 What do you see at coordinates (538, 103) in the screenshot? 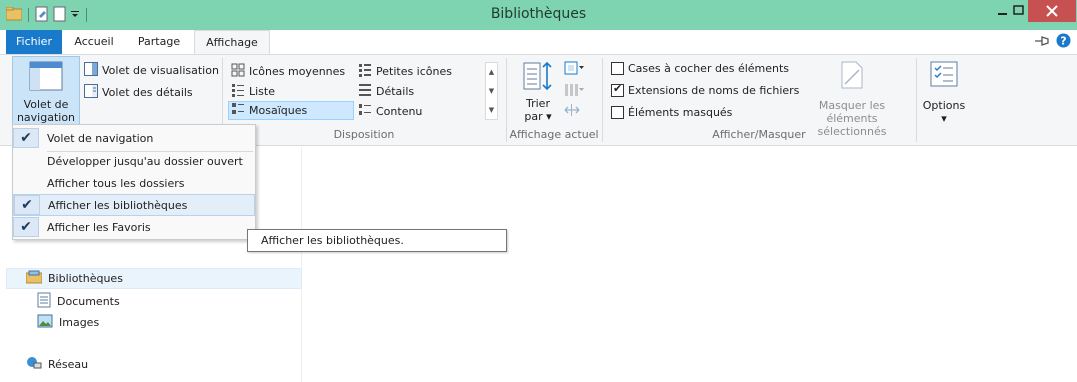
I see `sort-label-1: Trier` at bounding box center [538, 103].